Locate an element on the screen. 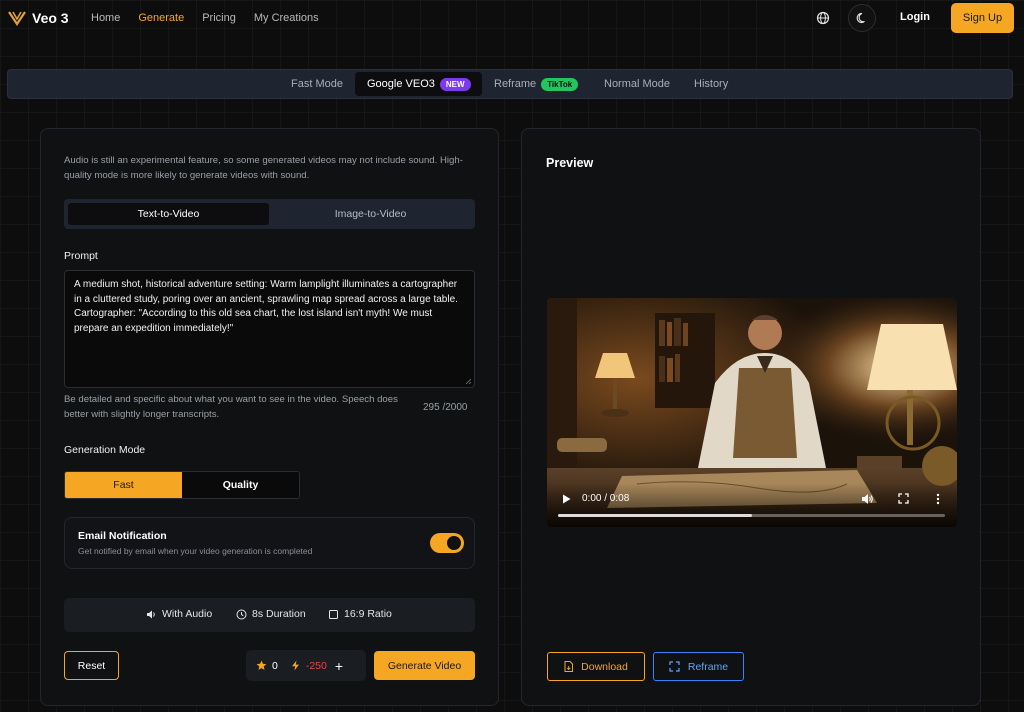 This screenshot has width=1024, height=712. app-name: Veo 3 is located at coordinates (50, 18).